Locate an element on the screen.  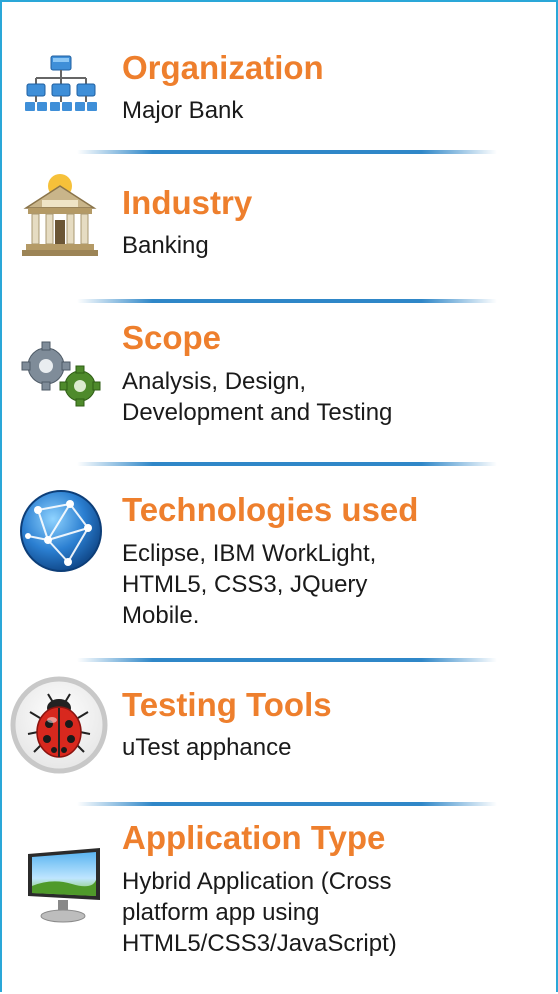
section-title-technologies: Technologies used is located at coordinates (270, 509).